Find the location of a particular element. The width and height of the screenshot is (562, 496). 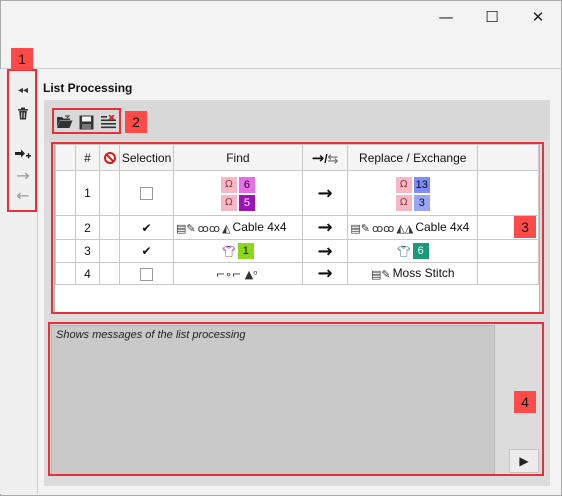

minimize-button: — is located at coordinates (446, 17).